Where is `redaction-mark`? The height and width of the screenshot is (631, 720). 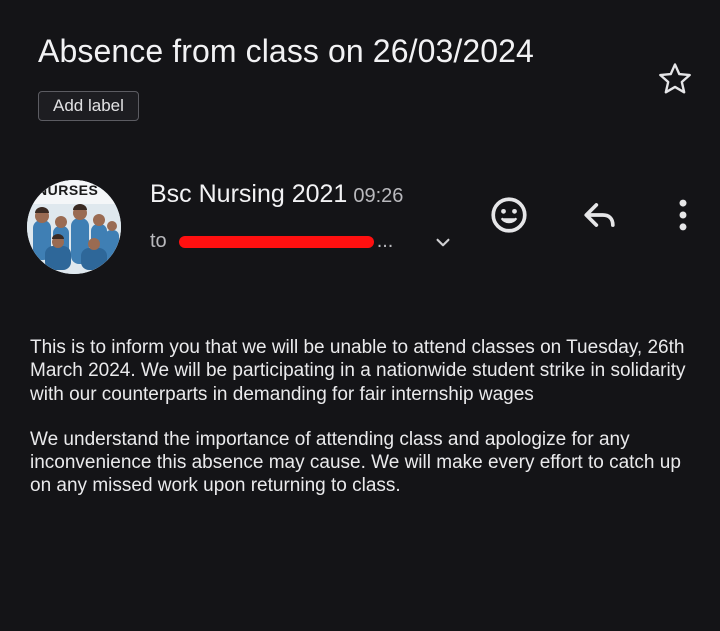 redaction-mark is located at coordinates (276, 241).